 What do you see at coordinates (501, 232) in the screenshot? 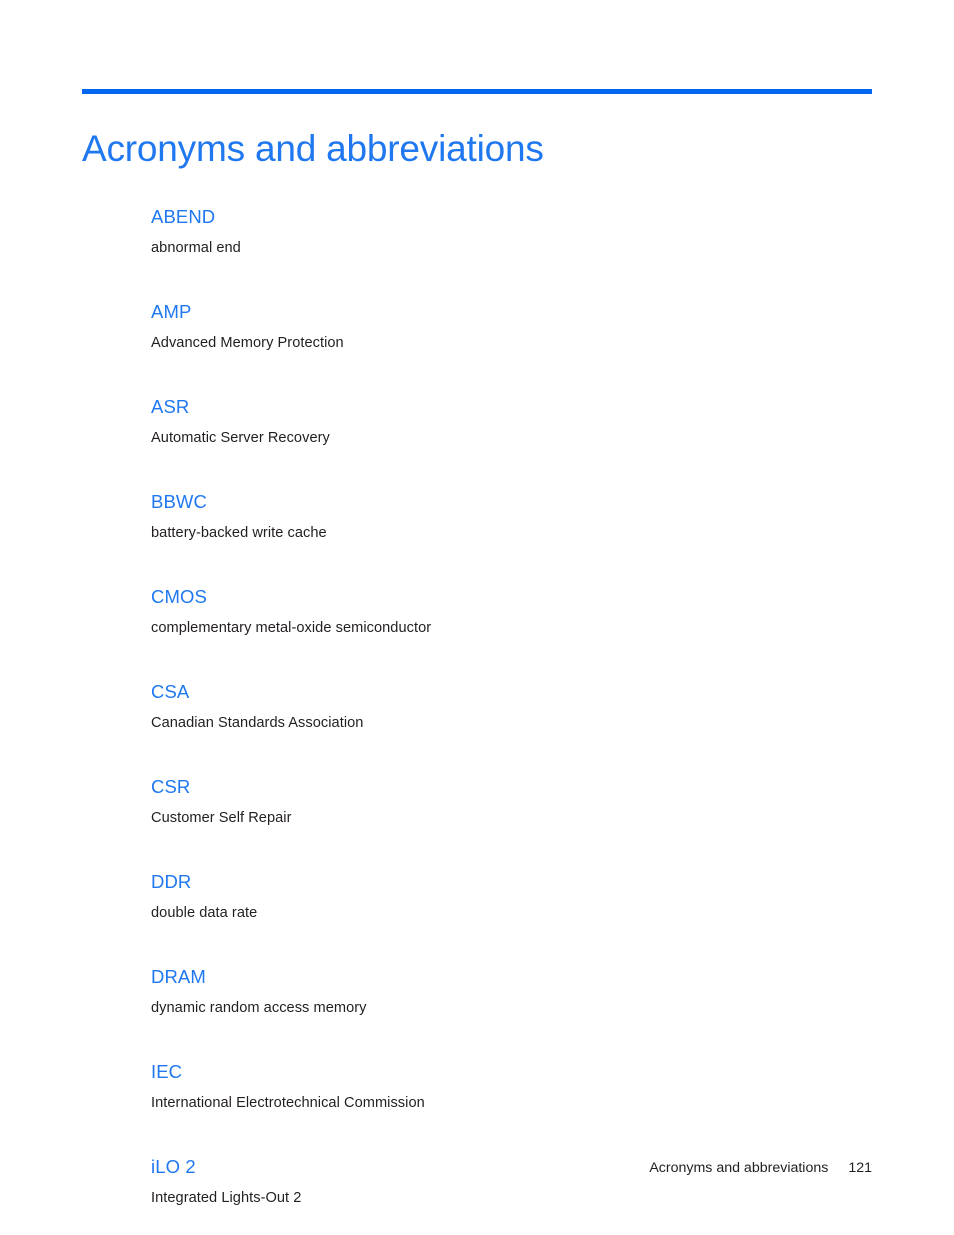
I see `glossary-entry: ABEND abnormal end` at bounding box center [501, 232].